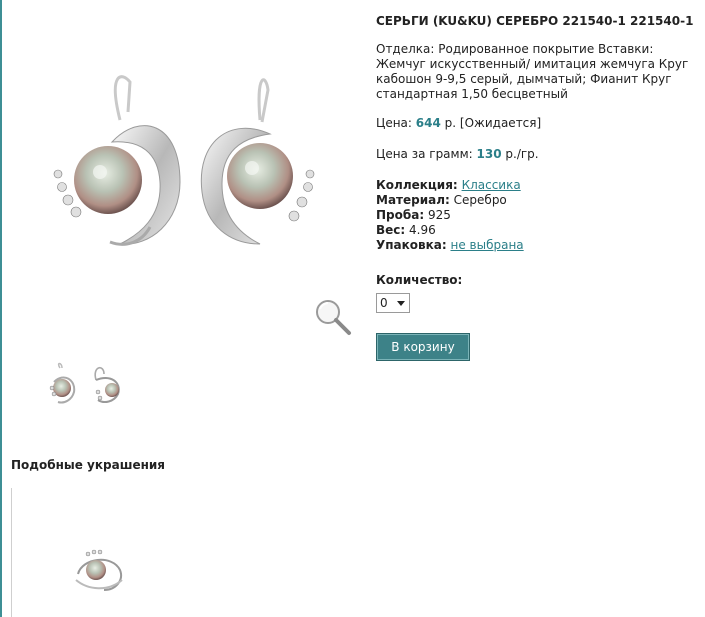 Image resolution: width=705 pixels, height=617 pixels. I want to click on property-collection: Коллекция: Классика, so click(536, 185).